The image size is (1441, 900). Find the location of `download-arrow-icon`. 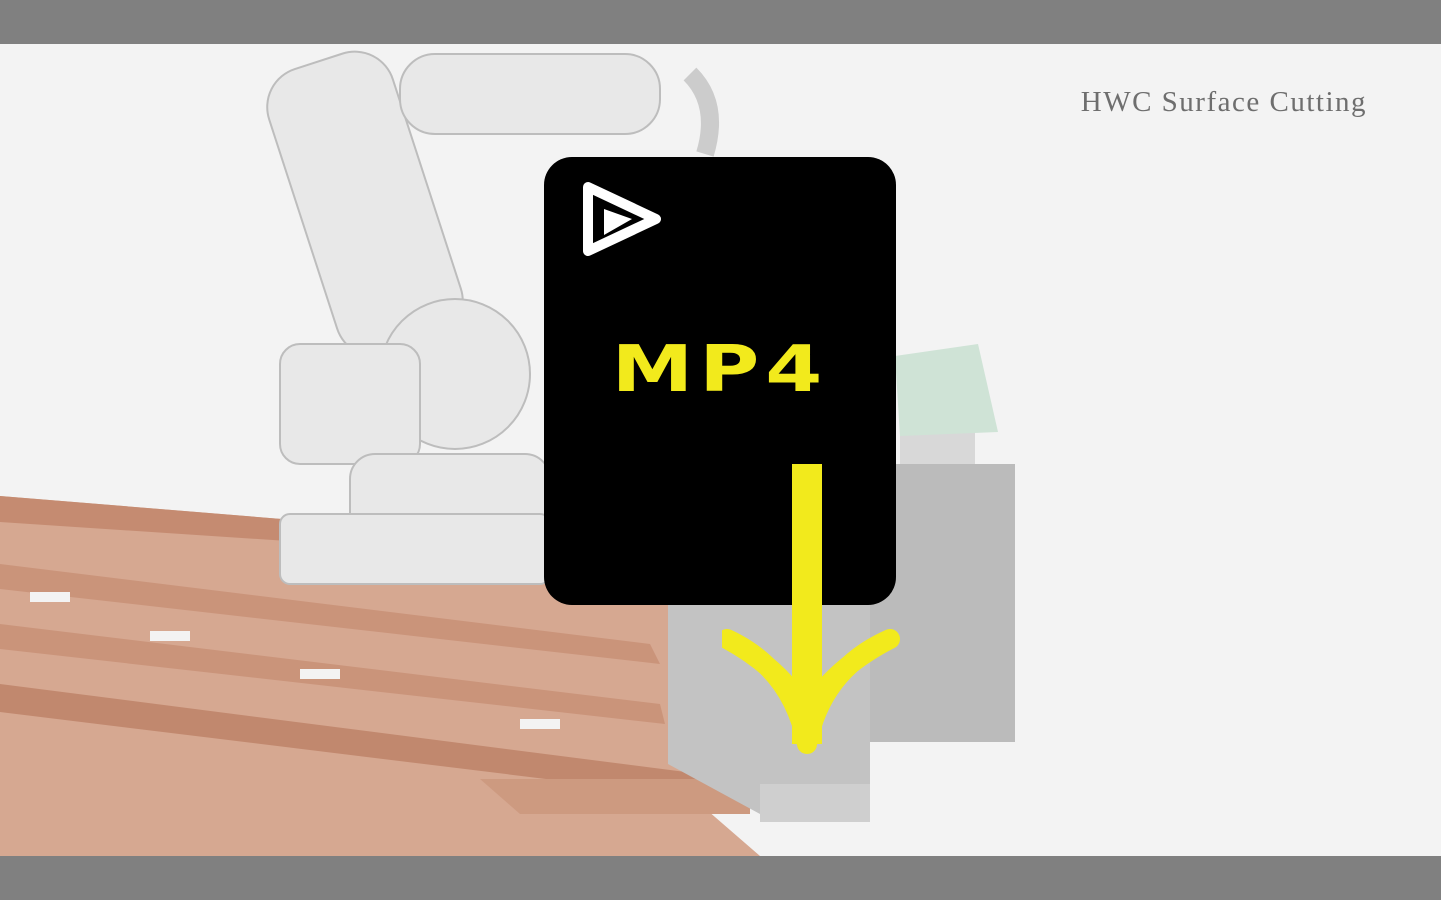

download-arrow-icon is located at coordinates (812, 614).